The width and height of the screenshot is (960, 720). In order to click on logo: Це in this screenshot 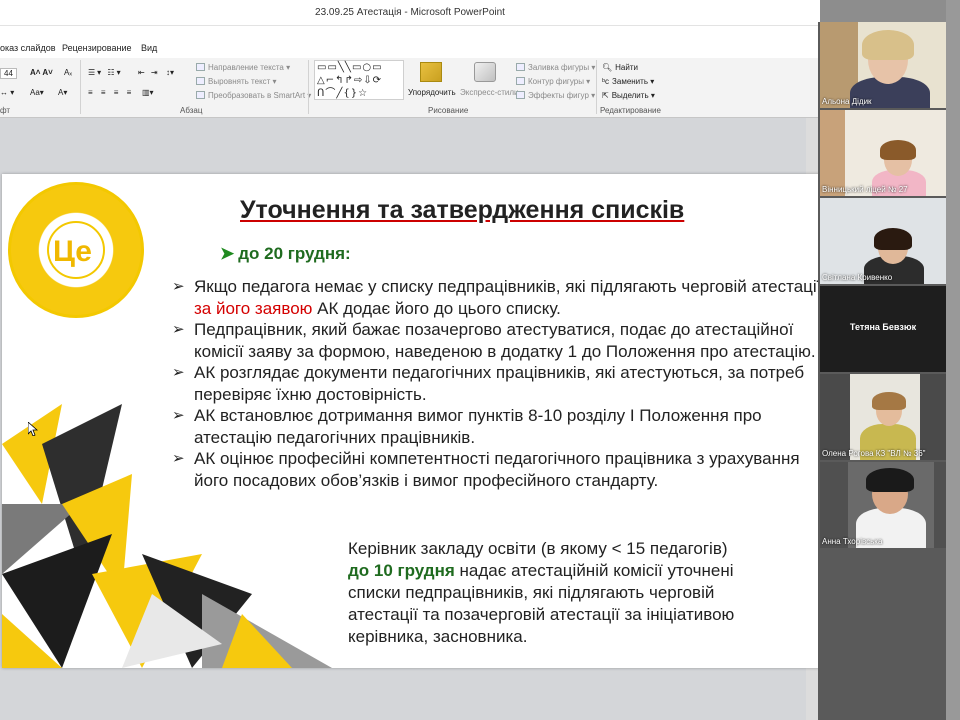, I will do `click(76, 250)`.